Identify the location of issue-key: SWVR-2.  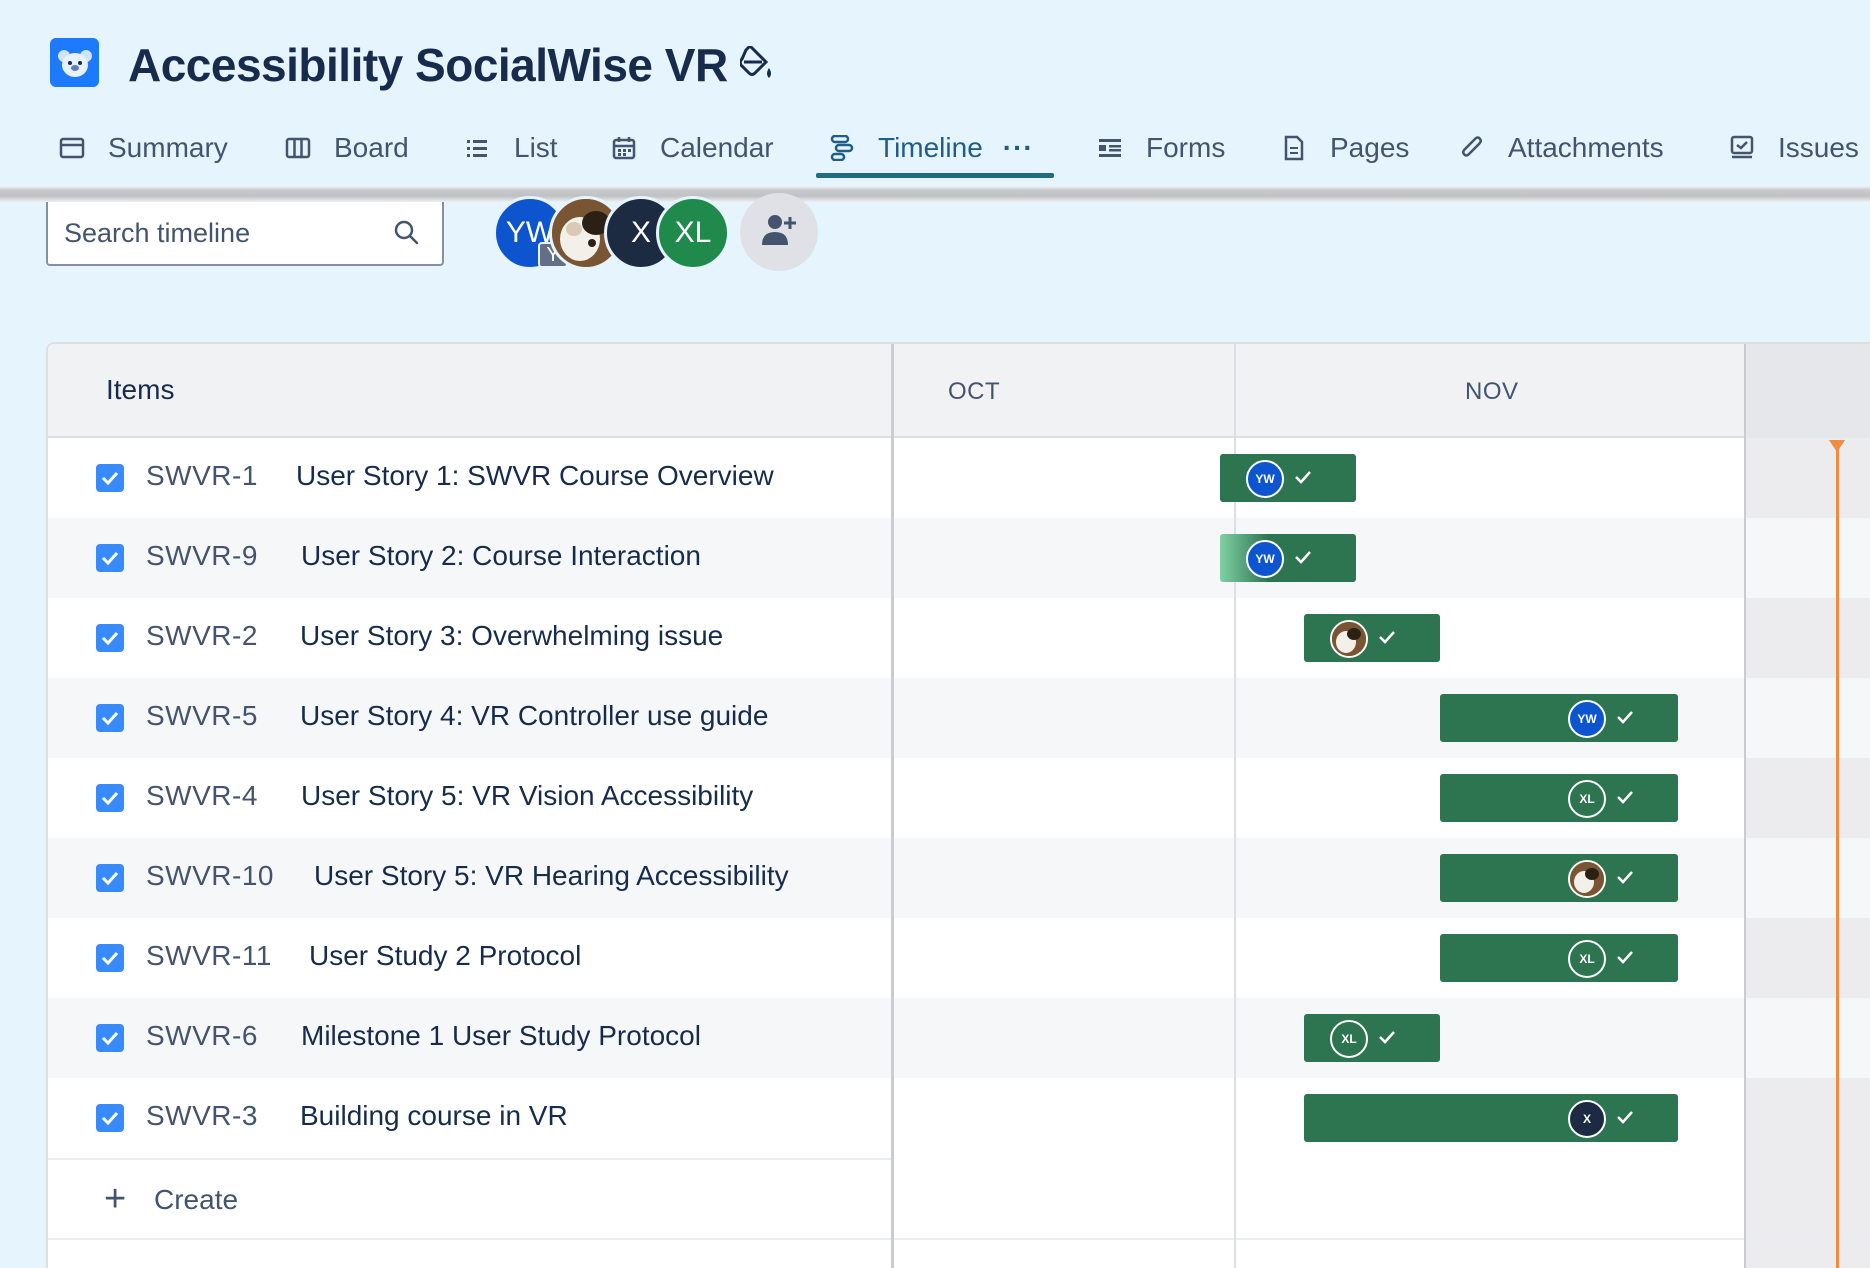
(202, 636).